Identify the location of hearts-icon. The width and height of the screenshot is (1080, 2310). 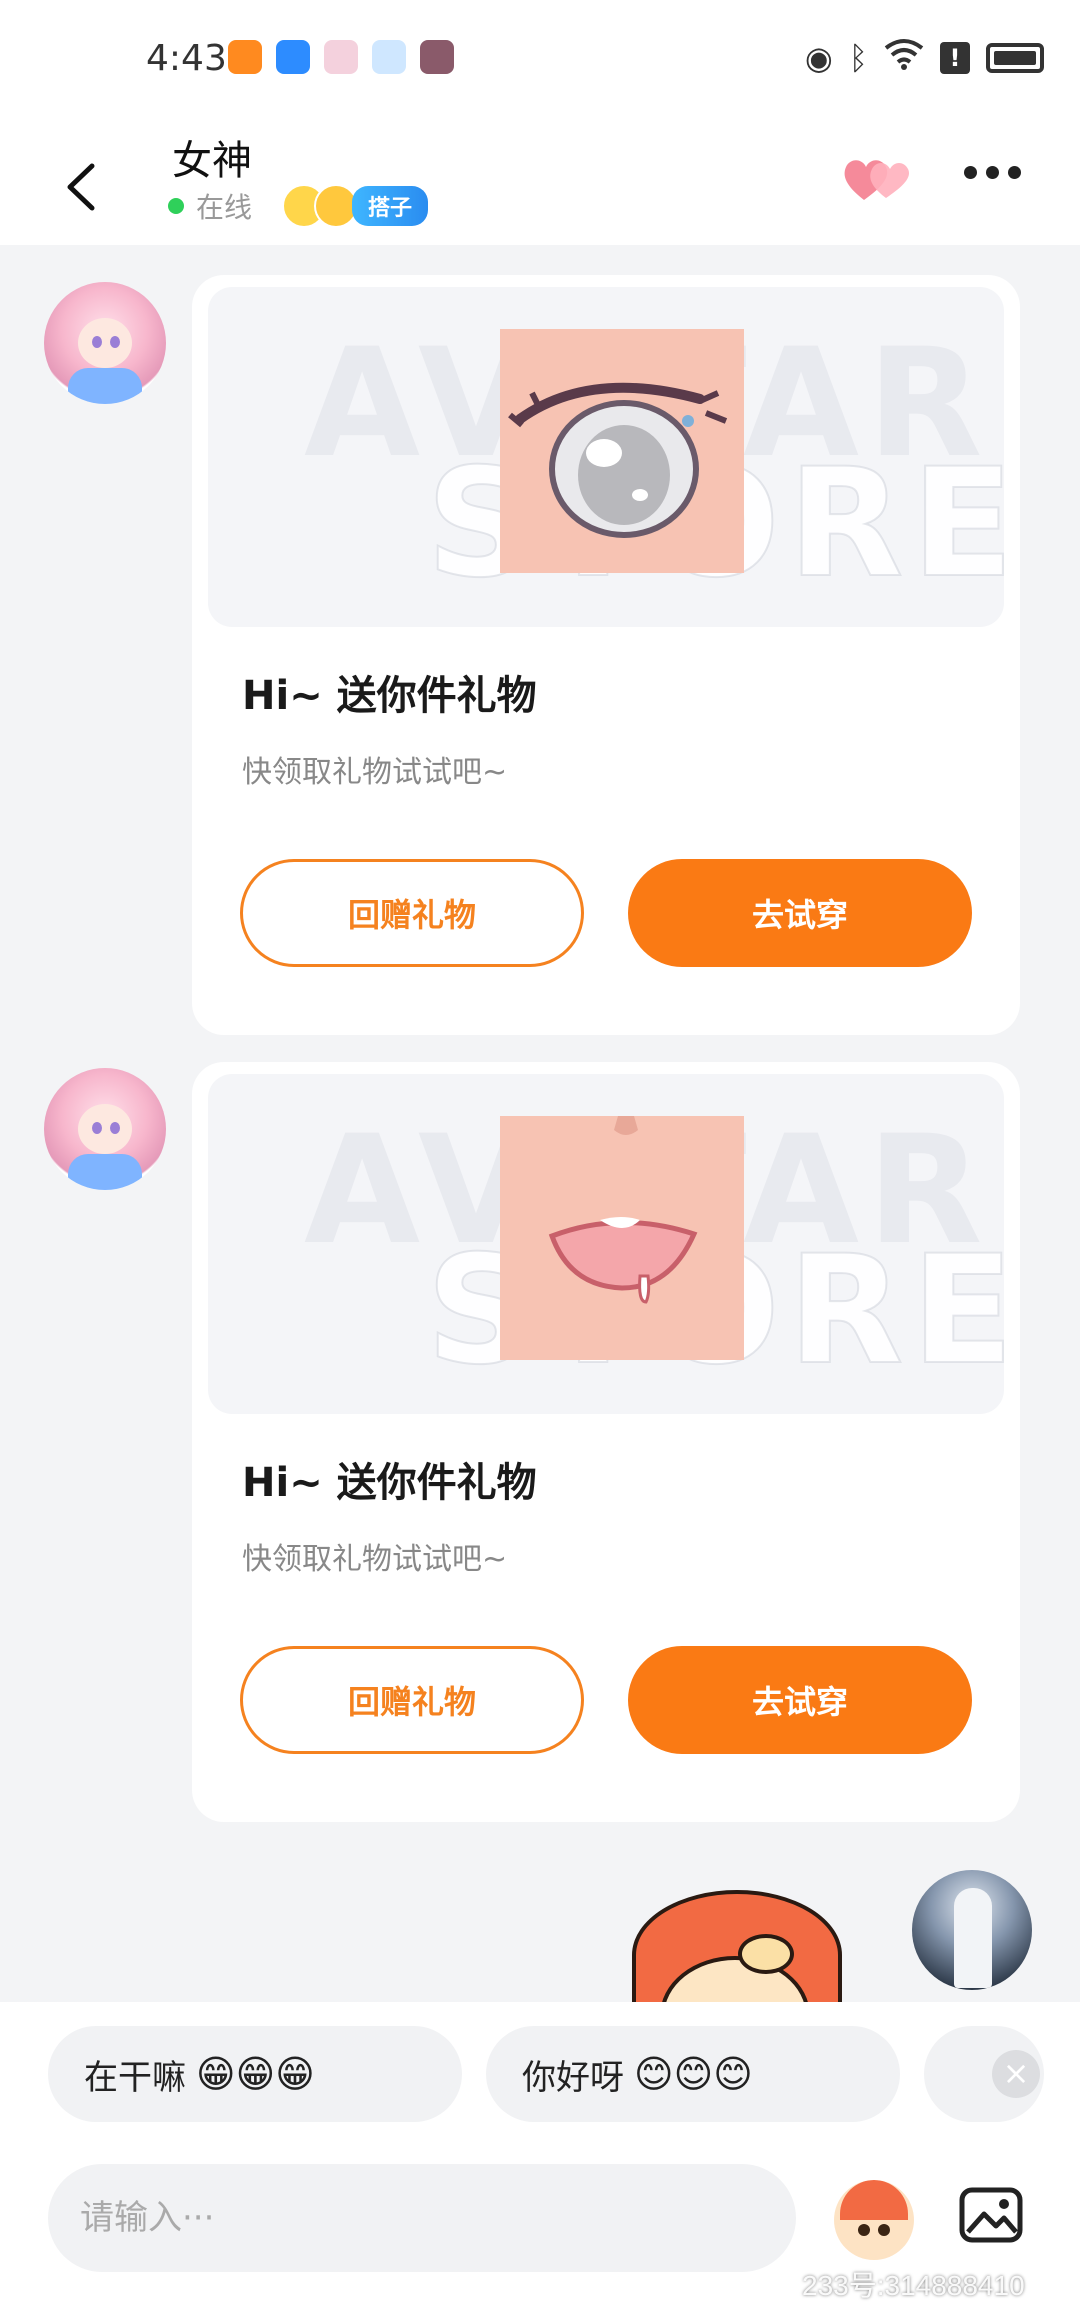
(877, 179).